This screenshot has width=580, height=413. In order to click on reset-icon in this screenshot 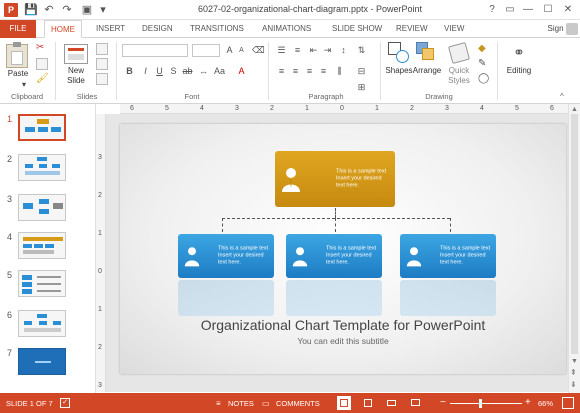, I will do `click(102, 64)`.